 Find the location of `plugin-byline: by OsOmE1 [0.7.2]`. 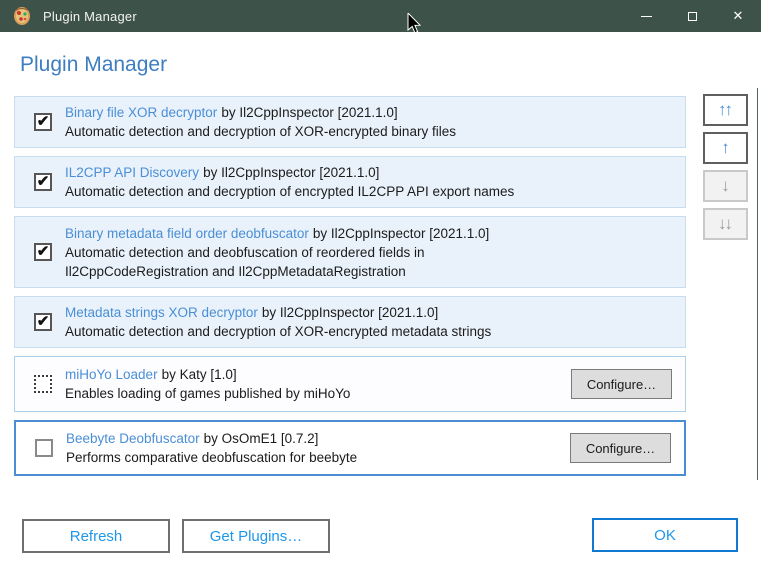

plugin-byline: by OsOmE1 [0.7.2] is located at coordinates (261, 438).